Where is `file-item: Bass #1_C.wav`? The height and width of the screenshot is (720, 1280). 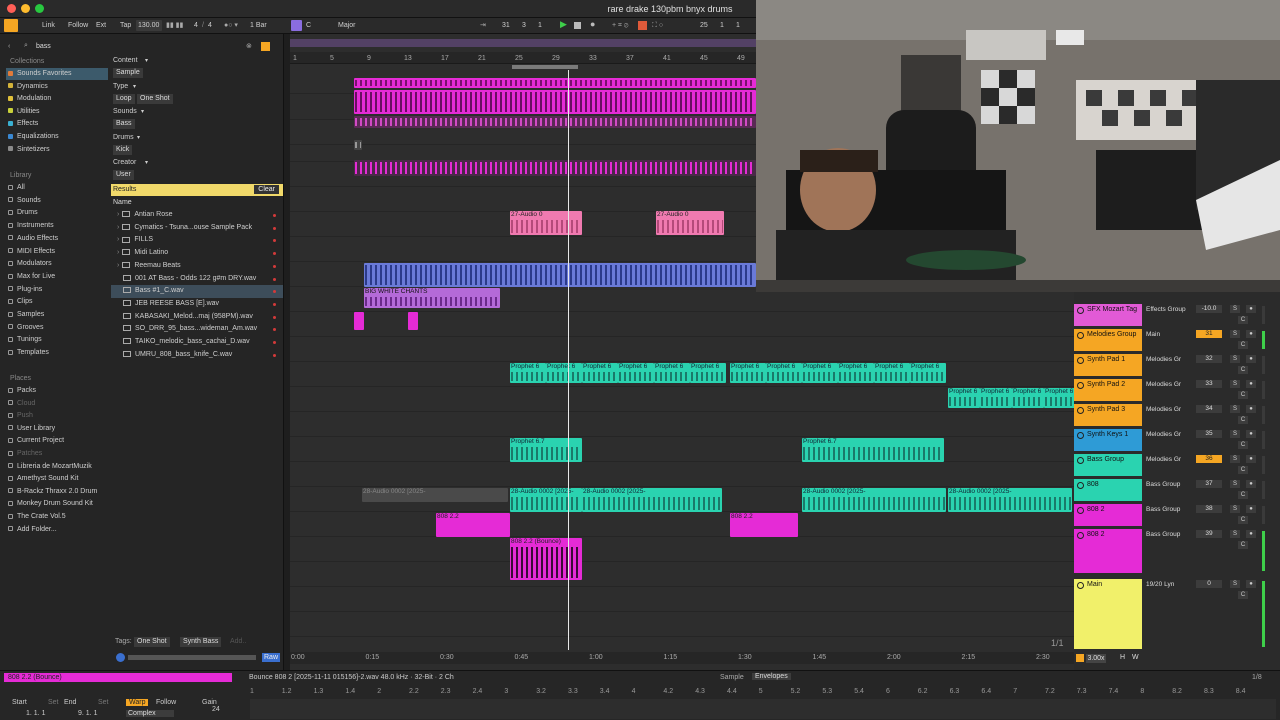 file-item: Bass #1_C.wav is located at coordinates (197, 291).